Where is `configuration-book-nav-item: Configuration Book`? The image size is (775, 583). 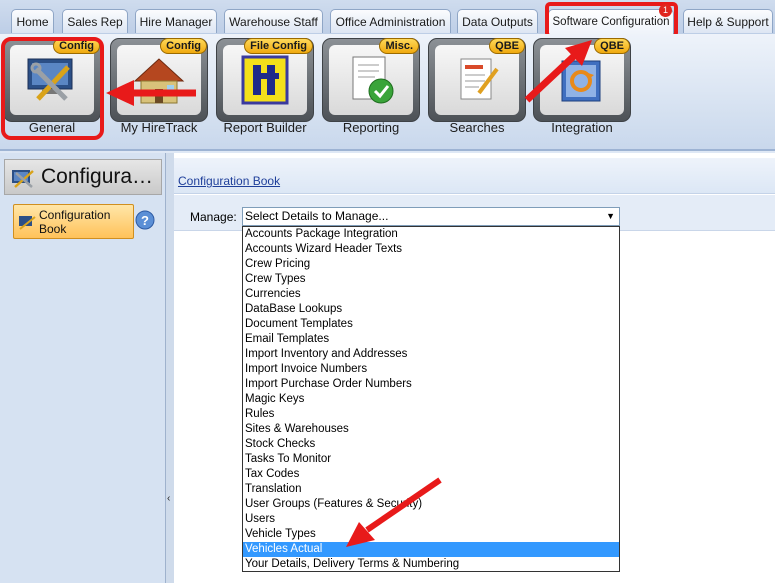
configuration-book-nav-item: Configuration Book is located at coordinates (73, 221).